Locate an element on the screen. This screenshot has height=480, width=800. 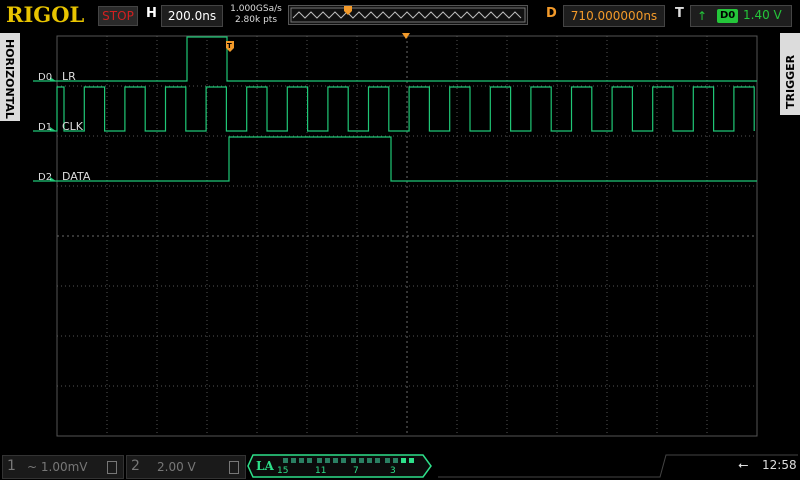
trace-d1-clk is located at coordinates (394, 109).